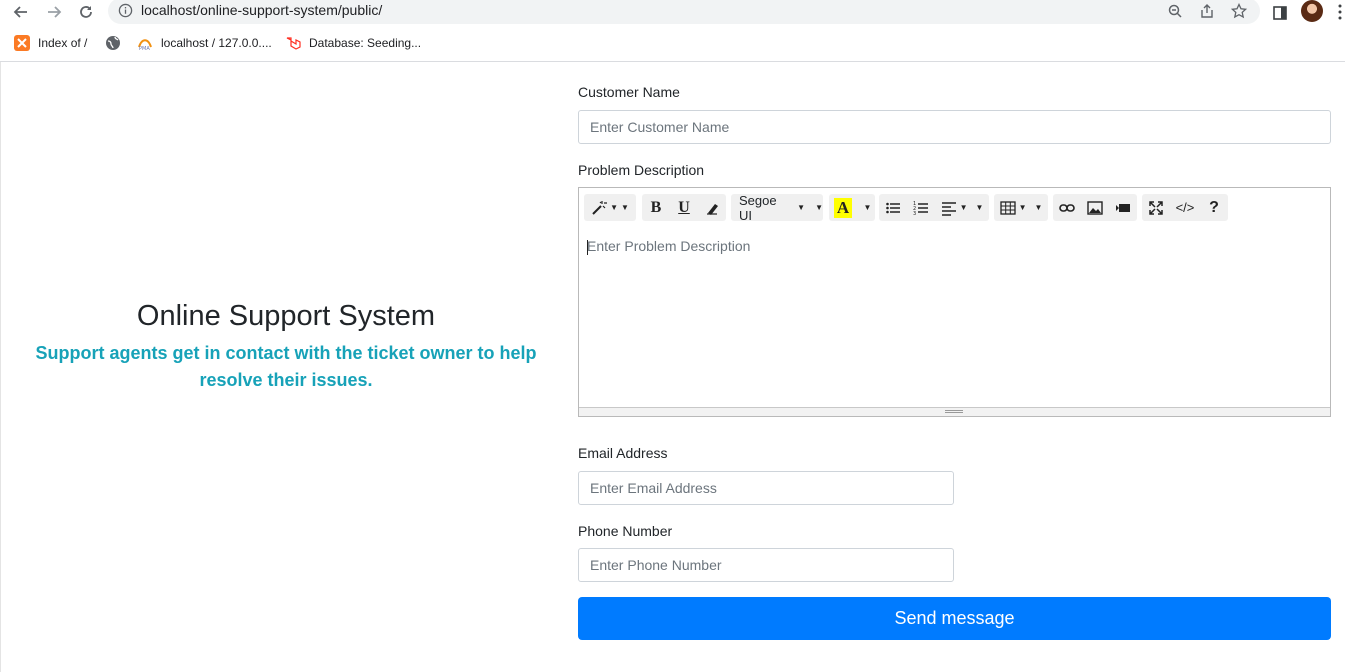 The height and width of the screenshot is (672, 1345). I want to click on url-text: localhost/online-support-system/public/, so click(261, 10).